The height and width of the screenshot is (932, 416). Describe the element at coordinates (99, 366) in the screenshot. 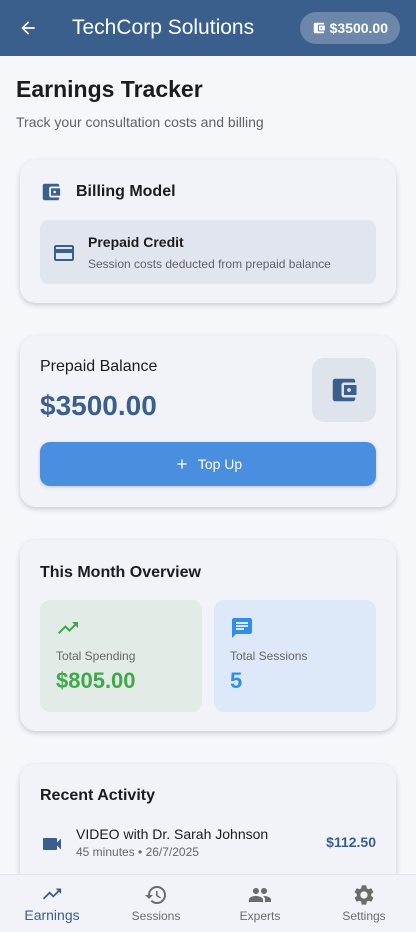

I see `balance-label: Prepaid Balance` at that location.